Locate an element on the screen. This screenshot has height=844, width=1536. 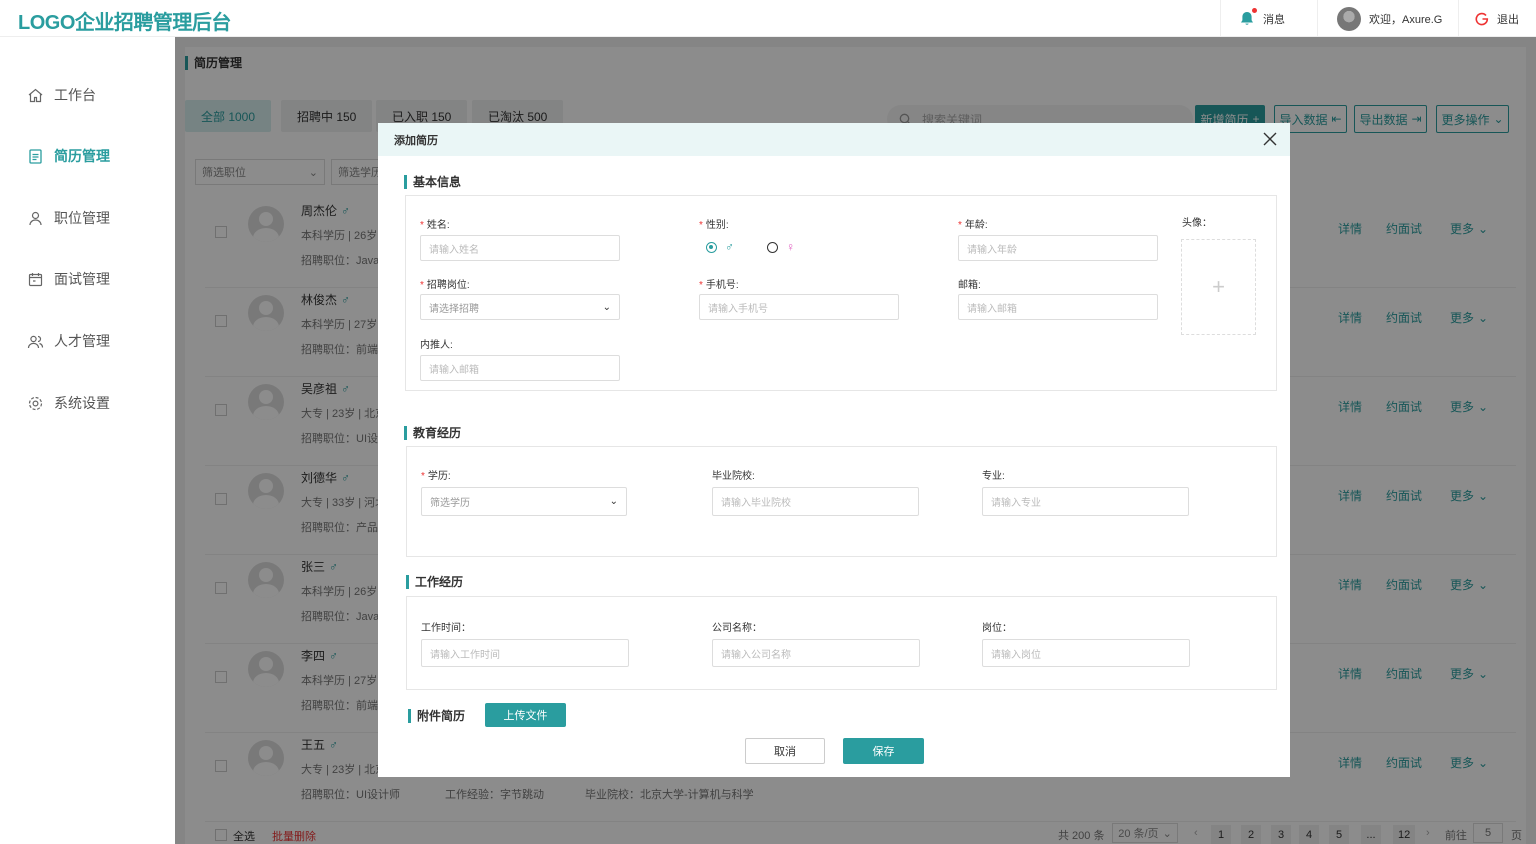
gender-female-radio: ♀ is located at coordinates (781, 247).